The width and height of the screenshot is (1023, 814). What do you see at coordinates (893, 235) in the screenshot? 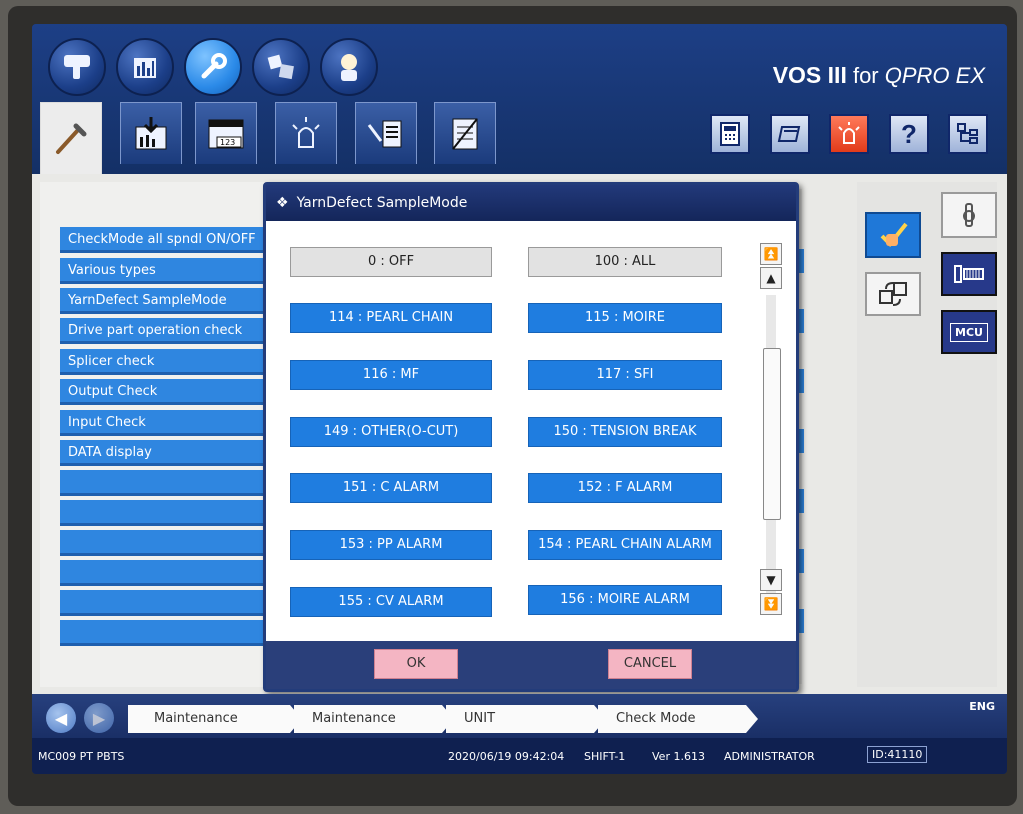
I see `check-hand-icon` at bounding box center [893, 235].